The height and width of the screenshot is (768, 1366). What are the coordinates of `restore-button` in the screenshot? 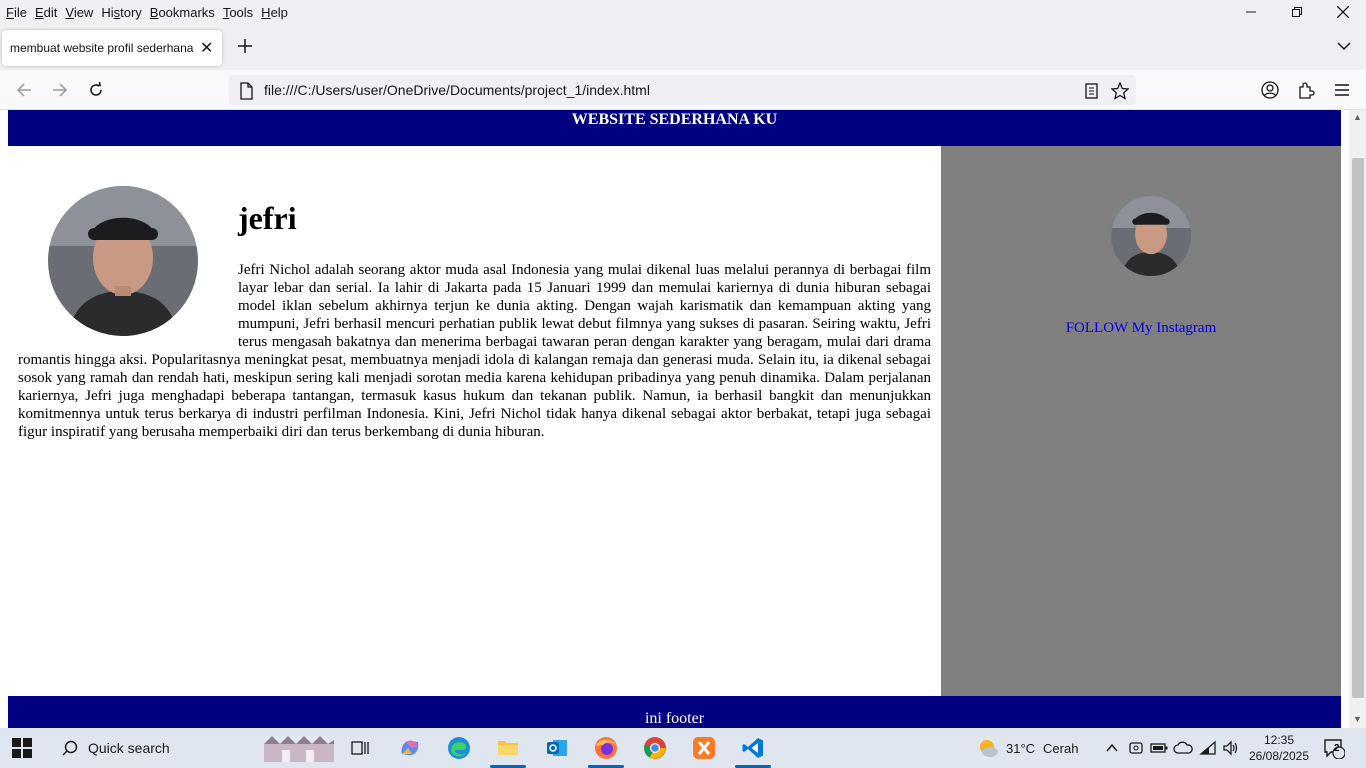 It's located at (1297, 12).